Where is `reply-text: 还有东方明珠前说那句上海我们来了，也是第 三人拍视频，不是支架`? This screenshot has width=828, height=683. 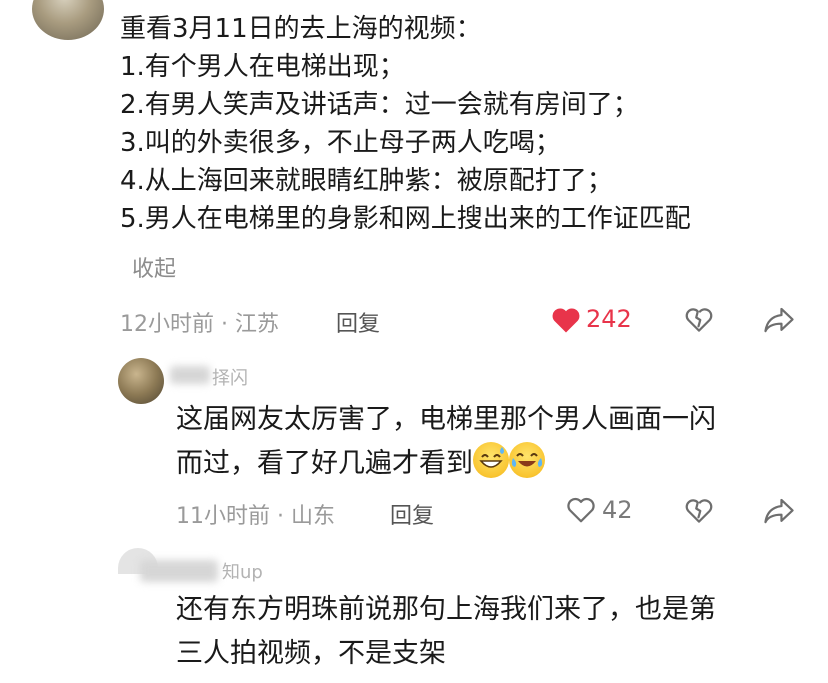
reply-text: 还有东方明珠前说那句上海我们来了，也是第 三人拍视频，不是支架 is located at coordinates (486, 632).